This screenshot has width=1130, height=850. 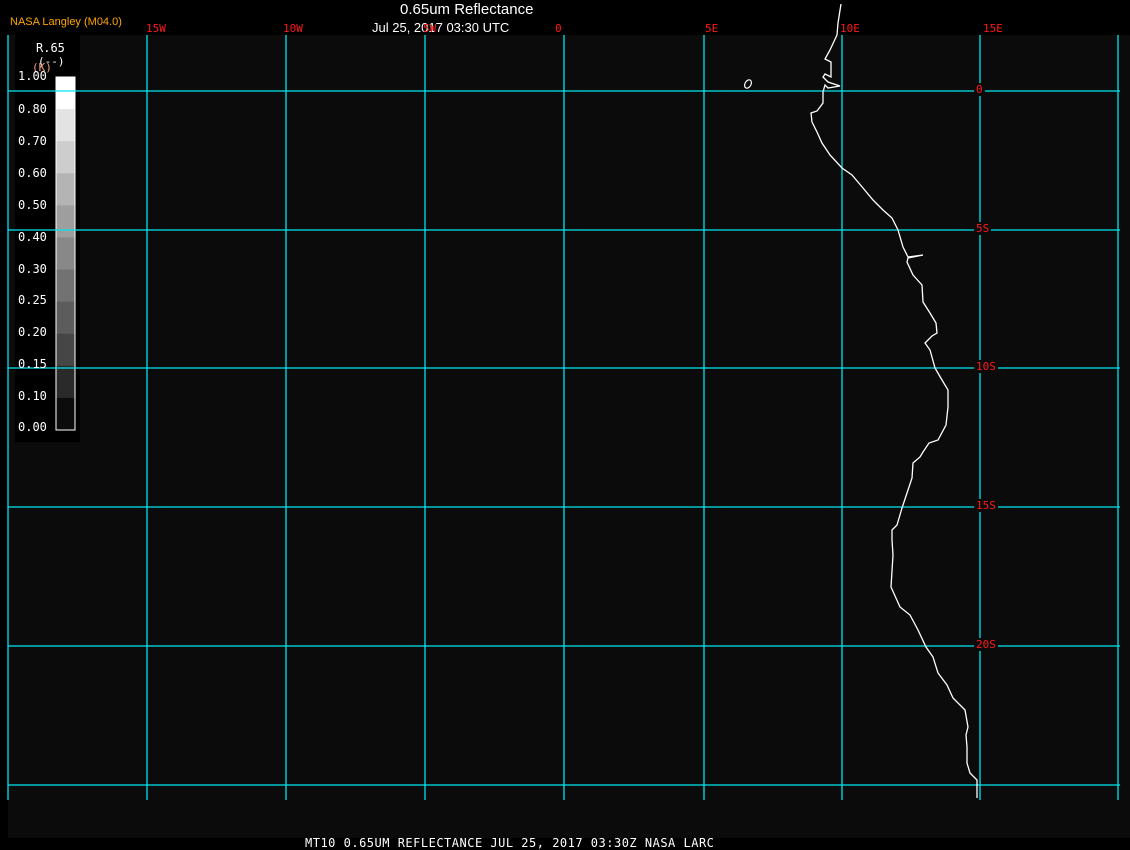 I want to click on legend-tick-label: 0.10, so click(x=32, y=396).